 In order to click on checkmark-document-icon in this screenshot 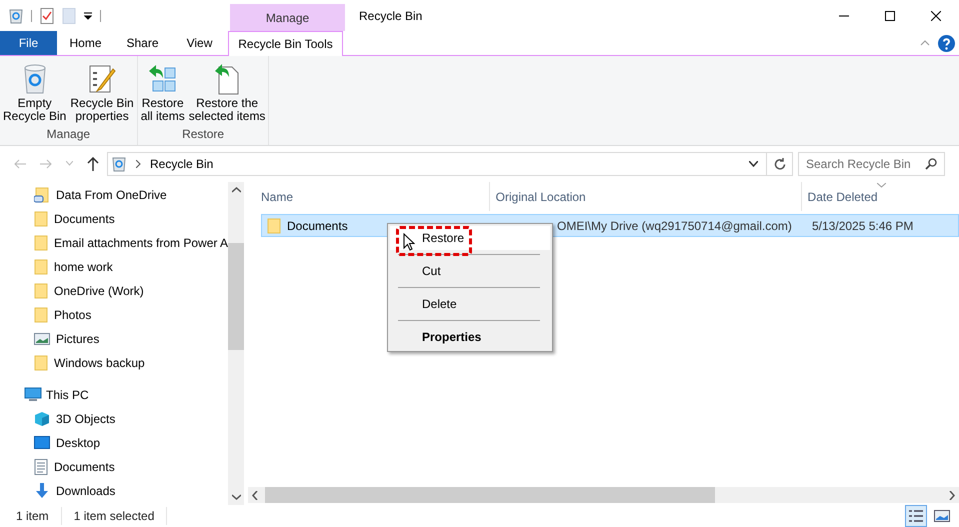, I will do `click(47, 16)`.